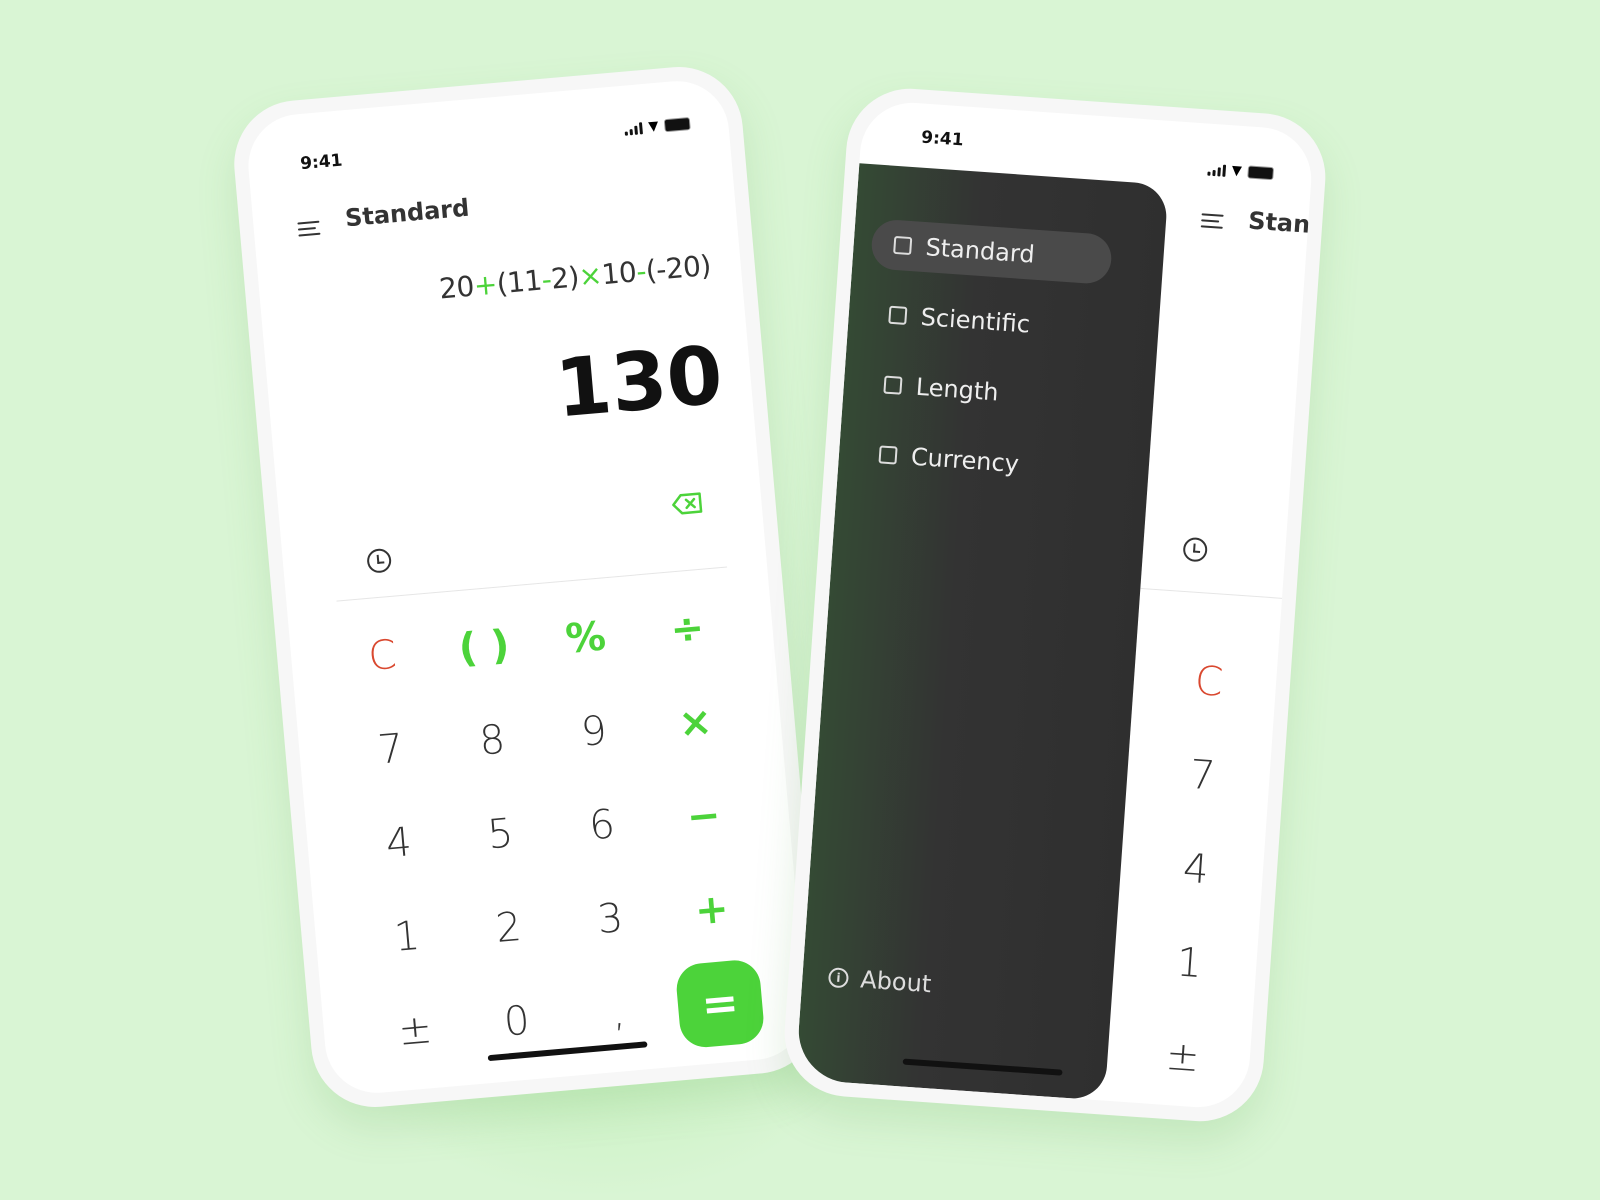  Describe the element at coordinates (1202, 775) in the screenshot. I see `key: 7` at that location.